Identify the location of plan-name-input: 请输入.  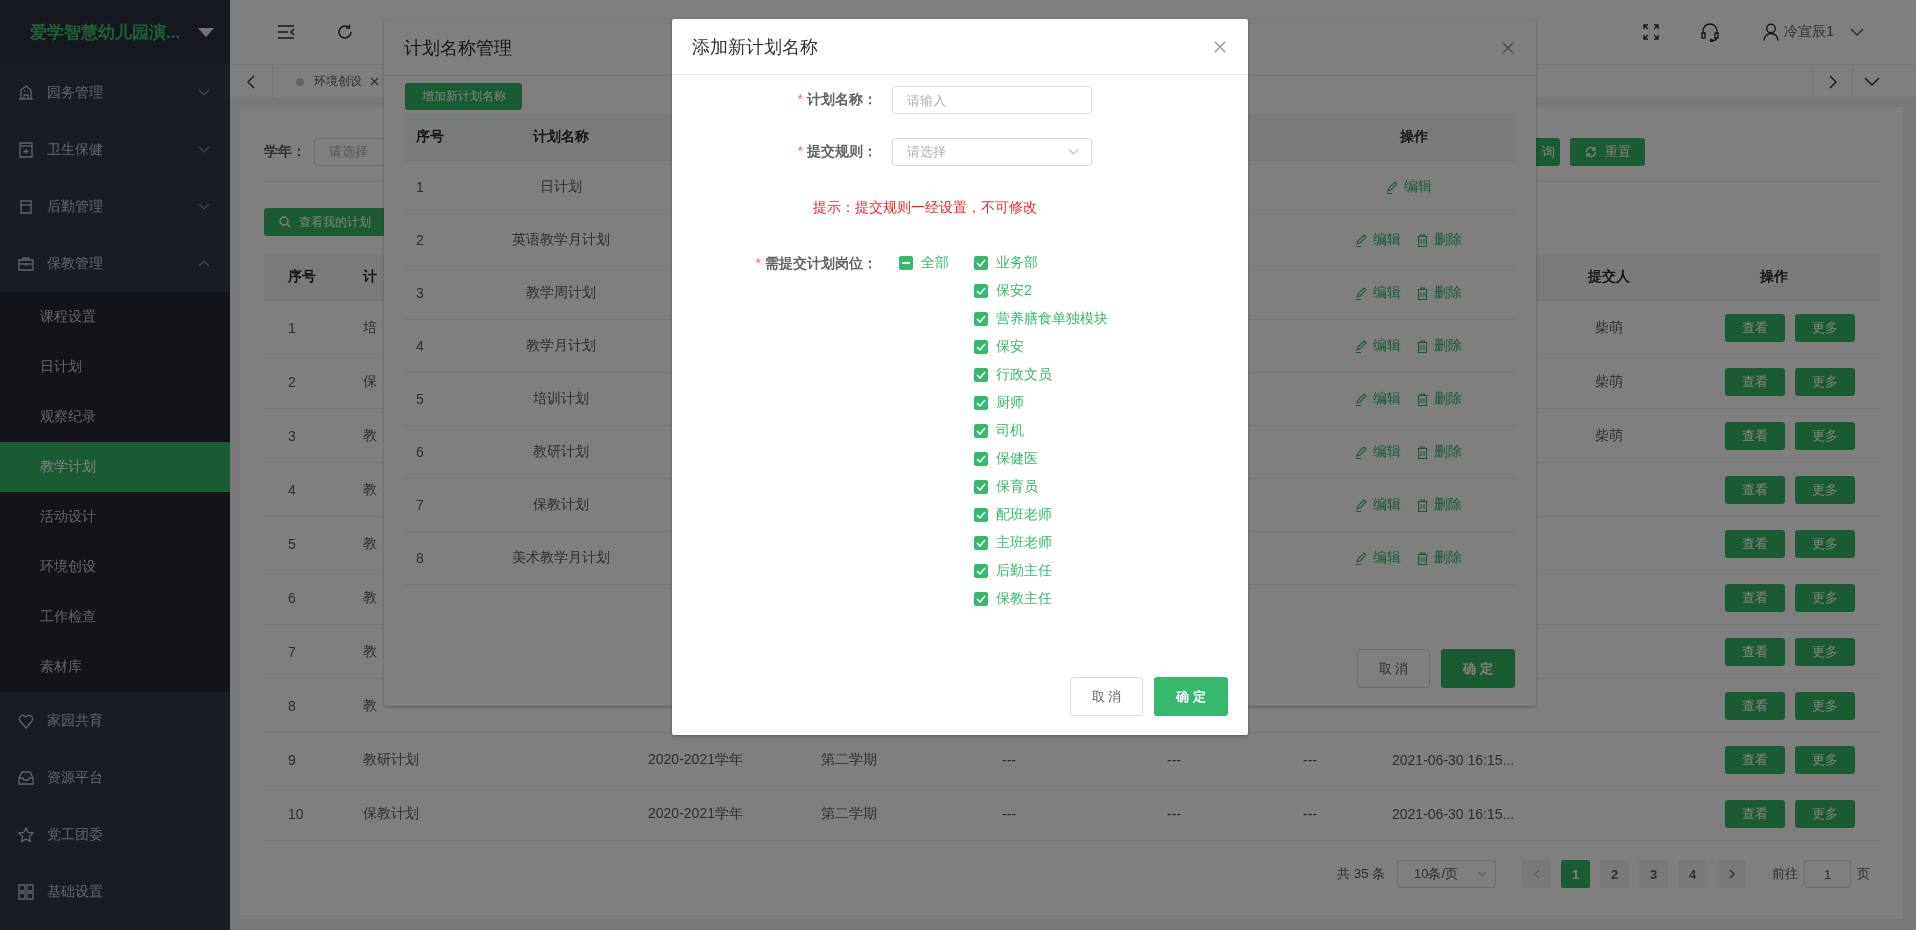
(992, 100).